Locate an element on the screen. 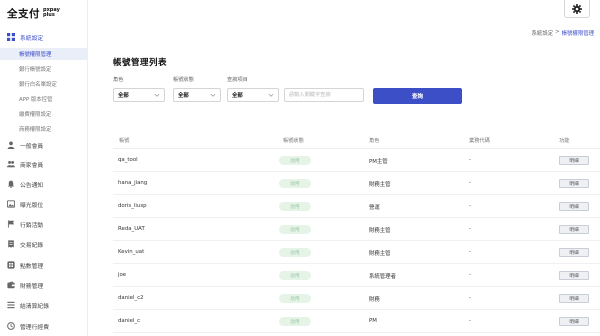  breadcrumb-current: 帳號權限管理 is located at coordinates (577, 34).